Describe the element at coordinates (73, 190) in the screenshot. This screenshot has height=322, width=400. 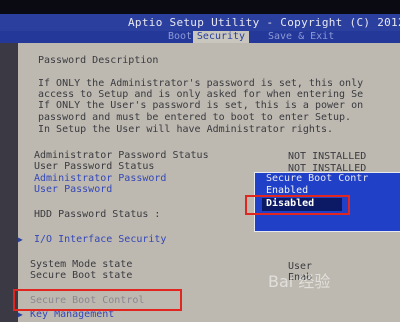
I see `user-password-item: User Password` at that location.